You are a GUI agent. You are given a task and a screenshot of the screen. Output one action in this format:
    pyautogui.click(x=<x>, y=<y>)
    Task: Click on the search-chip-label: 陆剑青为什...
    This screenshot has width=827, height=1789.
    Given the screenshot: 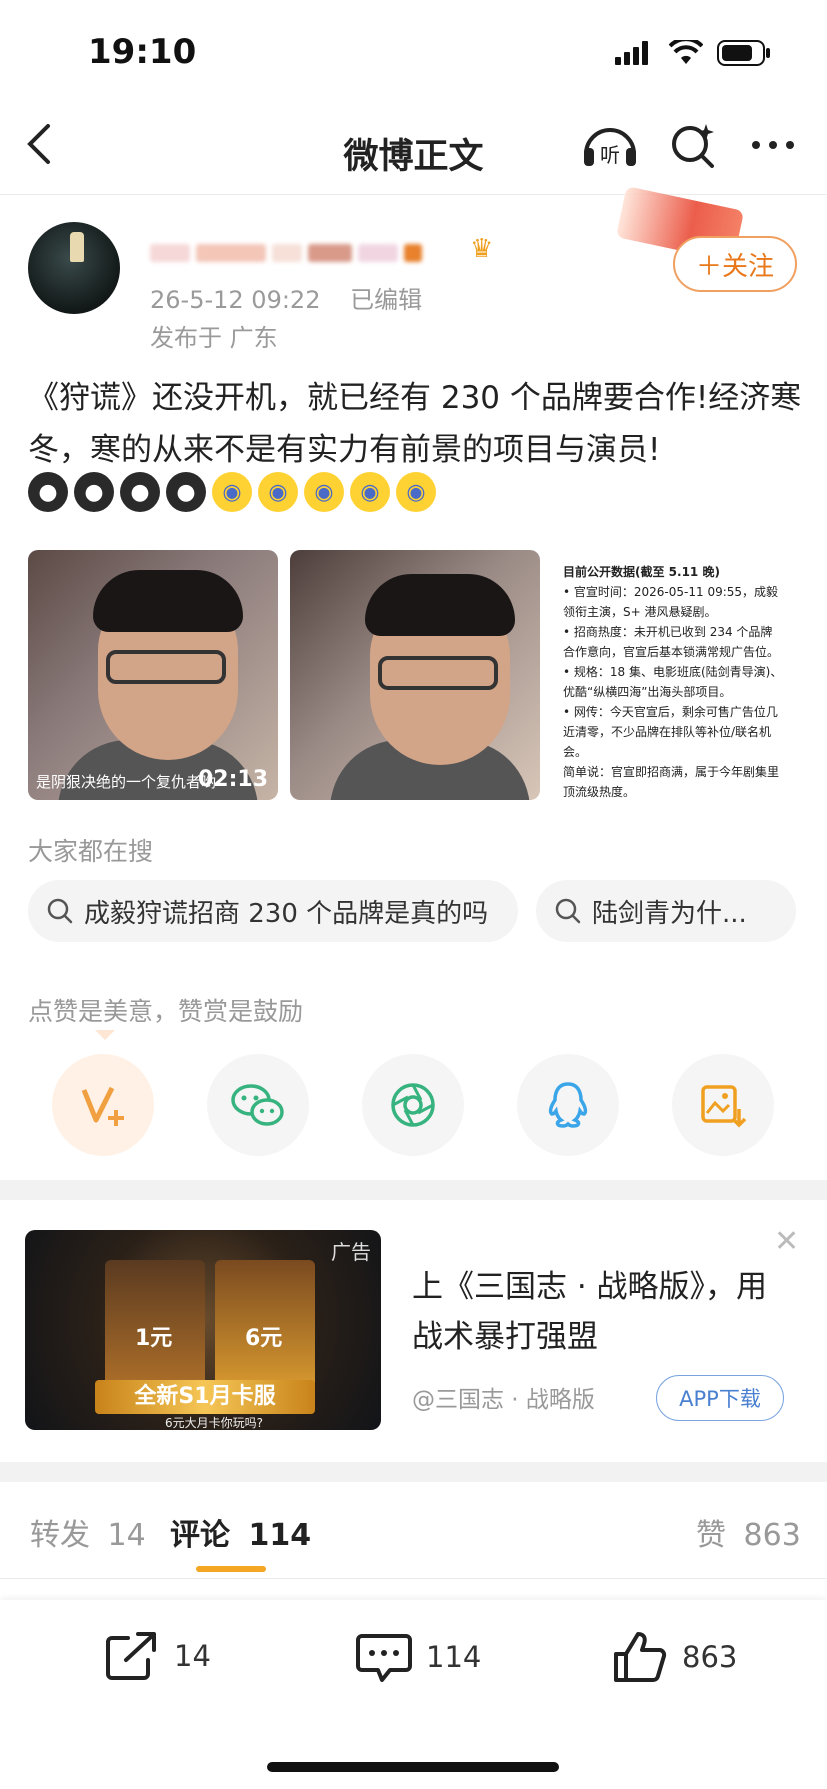 What is the action you would take?
    pyautogui.click(x=669, y=913)
    